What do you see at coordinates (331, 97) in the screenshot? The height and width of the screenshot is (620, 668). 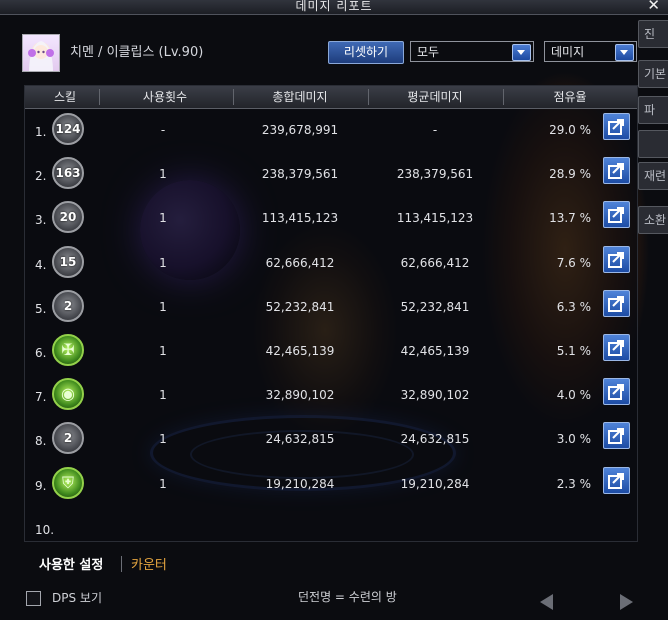 I see `table-header: 스킬 사용횟수 총합데미지 평균데미지 점유율` at bounding box center [331, 97].